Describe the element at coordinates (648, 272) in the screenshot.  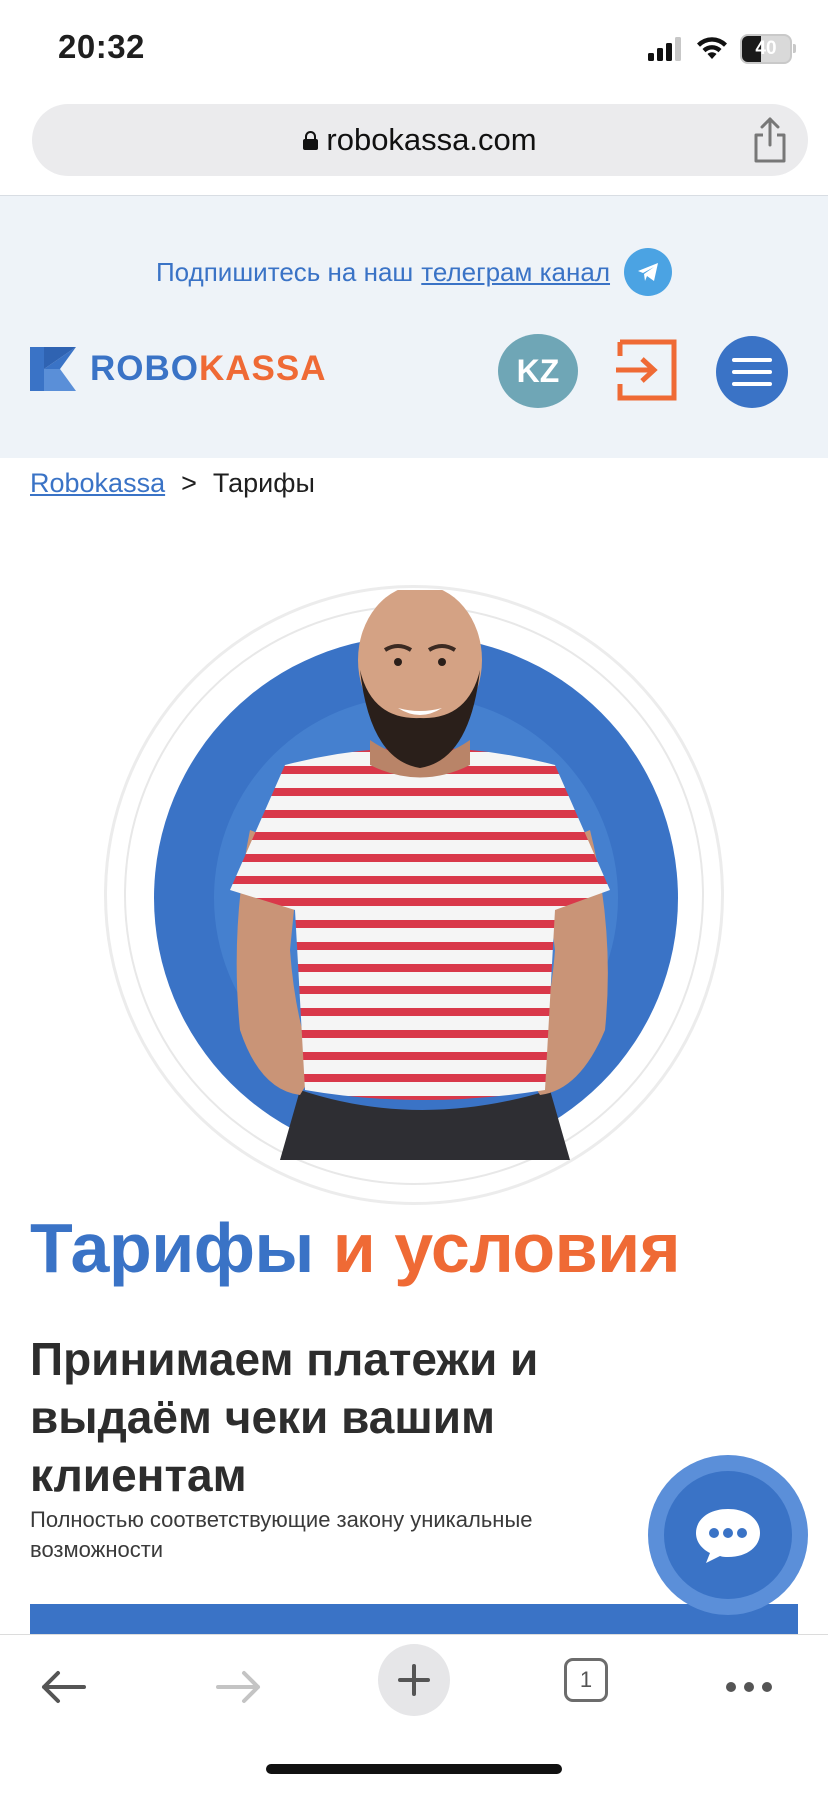
I see `telegram-icon` at that location.